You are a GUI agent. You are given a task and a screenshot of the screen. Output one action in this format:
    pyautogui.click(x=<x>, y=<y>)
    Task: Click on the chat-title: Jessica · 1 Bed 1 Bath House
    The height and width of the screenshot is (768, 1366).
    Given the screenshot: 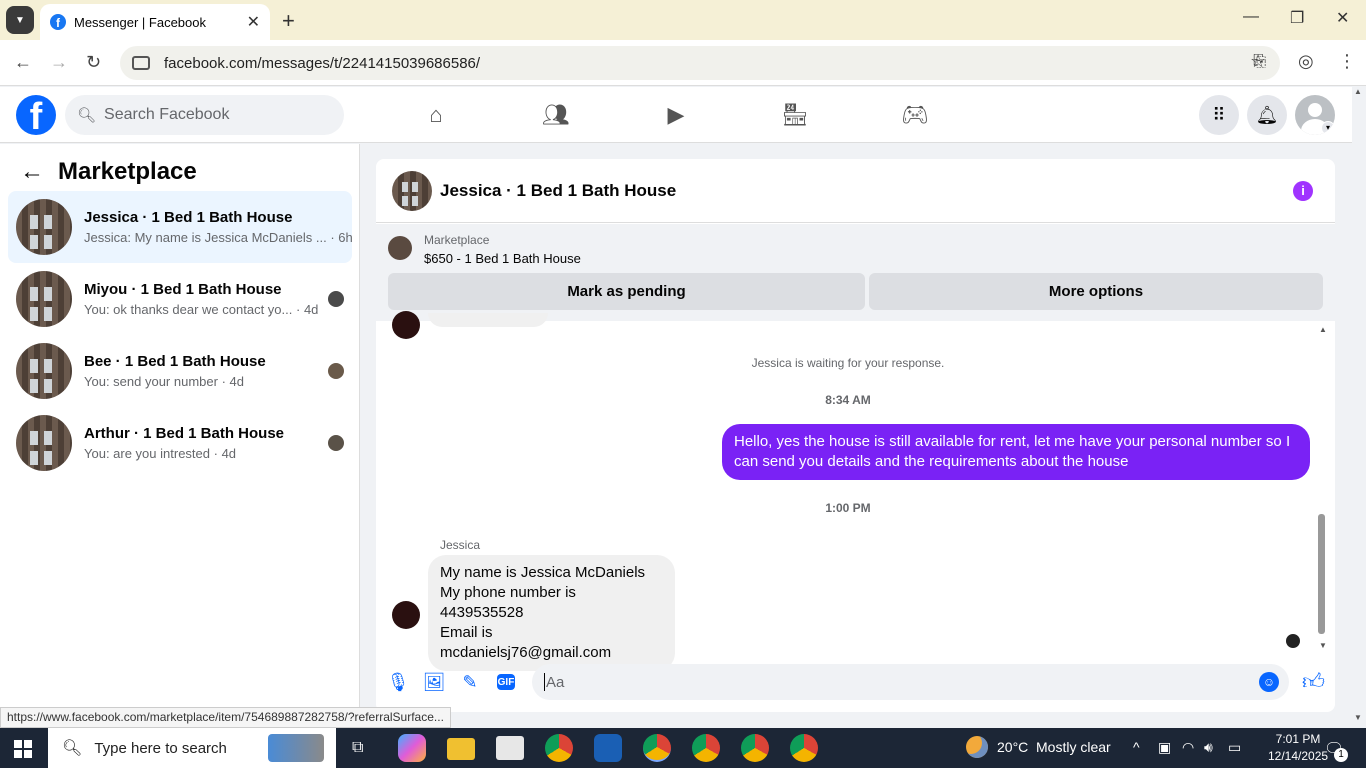 What is the action you would take?
    pyautogui.click(x=558, y=191)
    